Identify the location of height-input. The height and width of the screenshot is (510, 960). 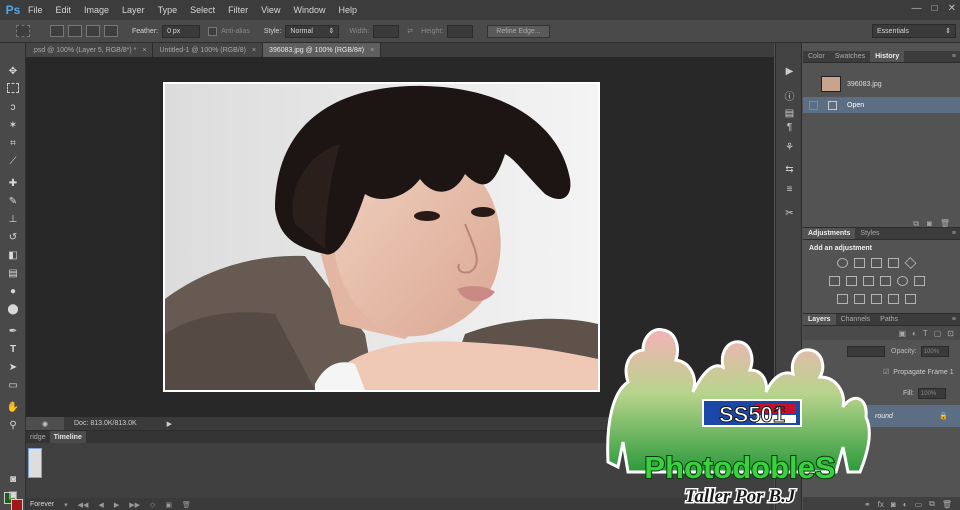
(460, 31).